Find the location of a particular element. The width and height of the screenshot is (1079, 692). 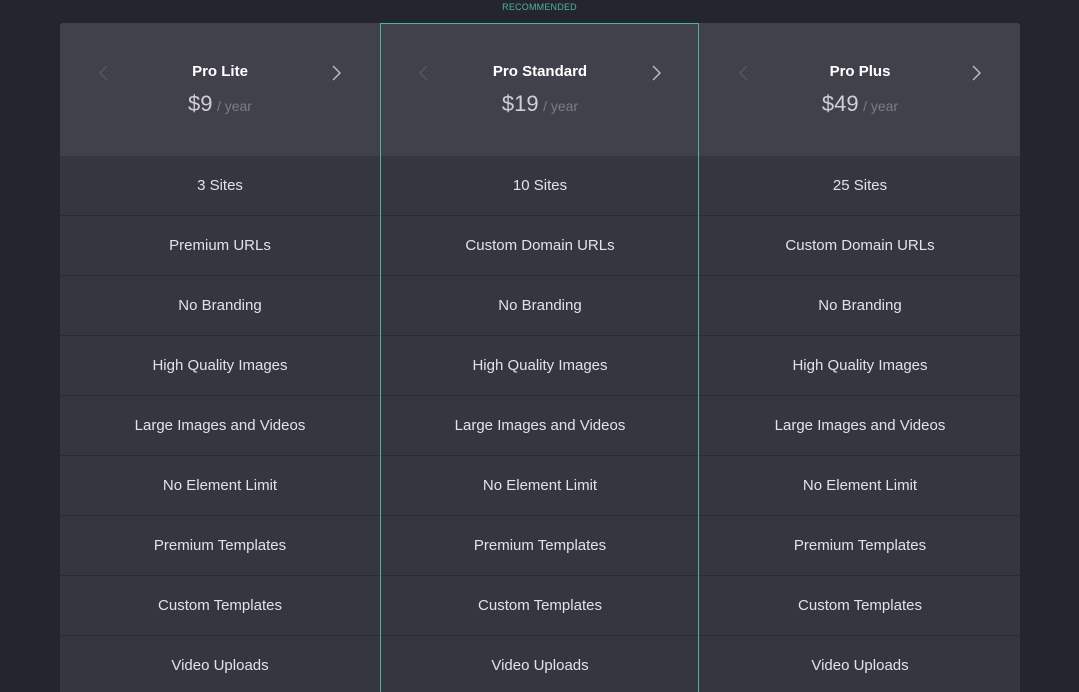

plan-price-line: $49 / year is located at coordinates (860, 104).